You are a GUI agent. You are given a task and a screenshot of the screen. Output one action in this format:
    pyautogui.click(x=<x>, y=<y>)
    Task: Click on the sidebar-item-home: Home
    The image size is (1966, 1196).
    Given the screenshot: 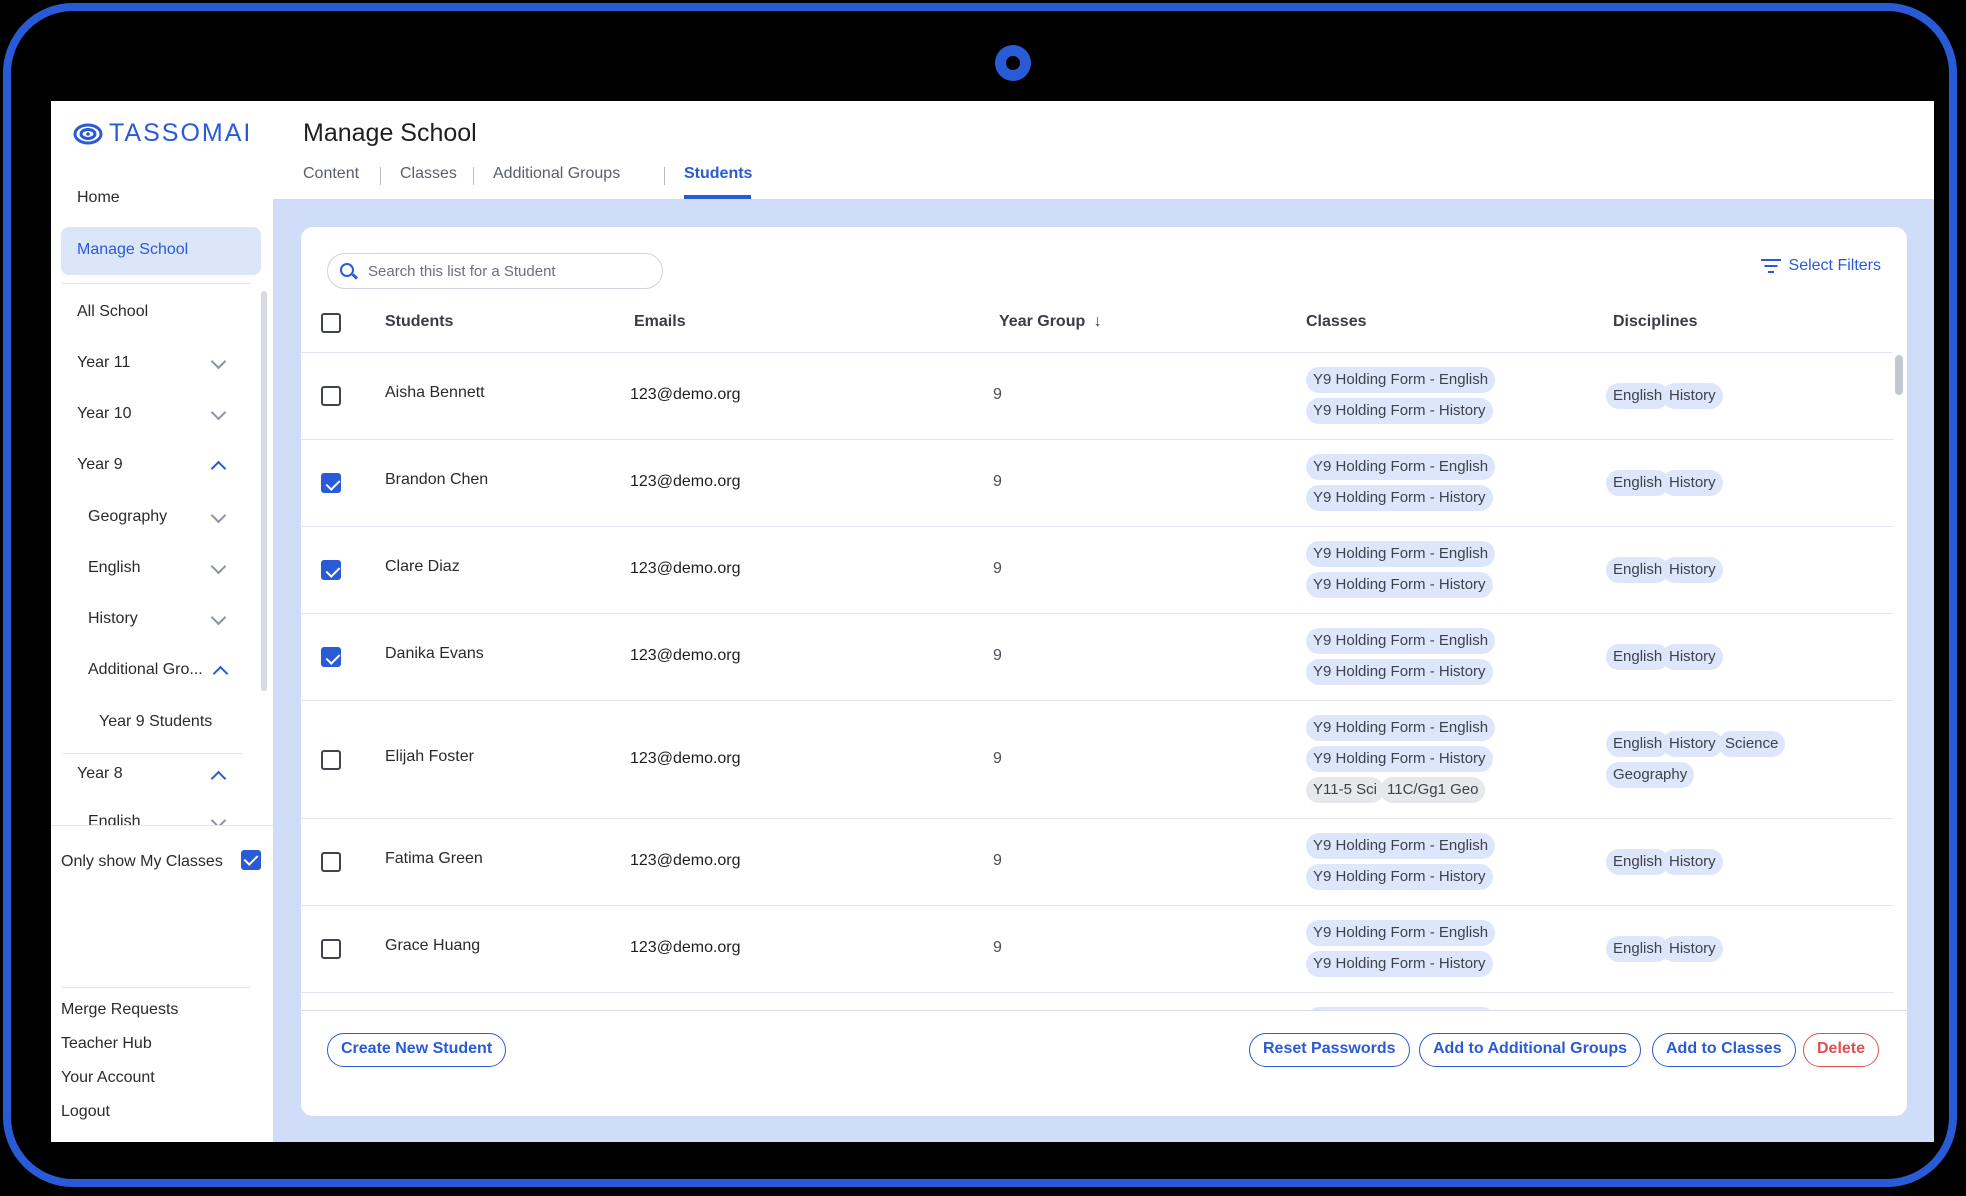 What is the action you would take?
    pyautogui.click(x=98, y=198)
    